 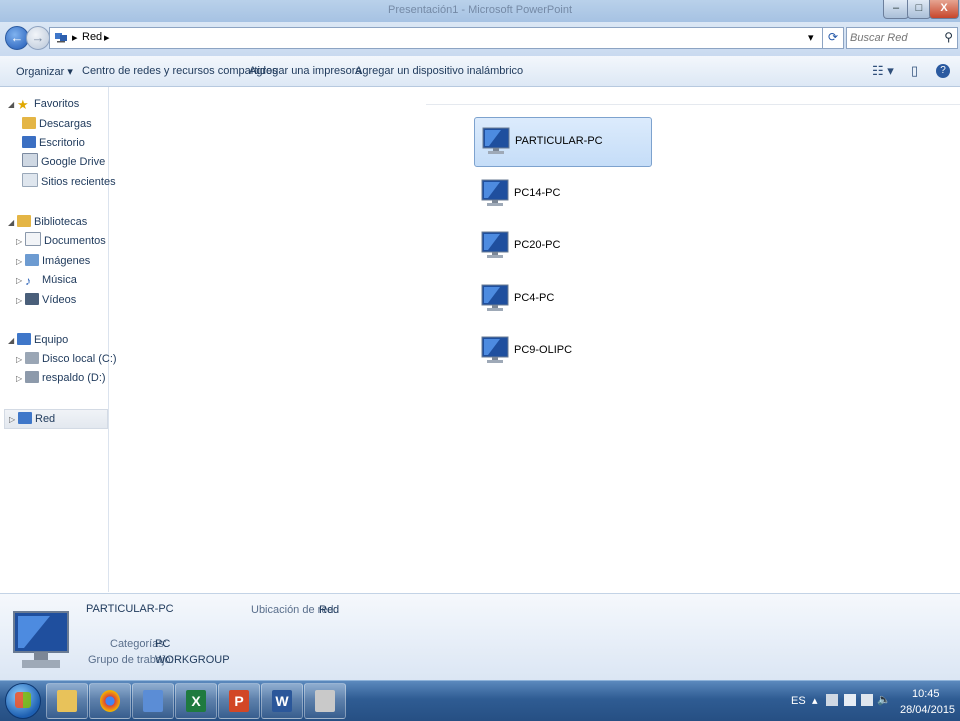 I want to click on add-wireless-device-button: Agregar un dispositivo inalámbrico, so click(x=439, y=71).